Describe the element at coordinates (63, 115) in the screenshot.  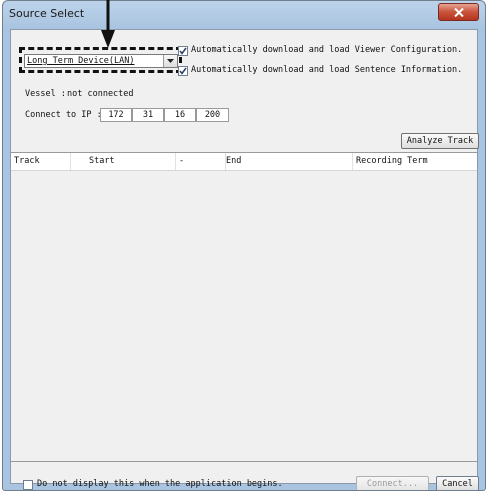
I see `connect-ip-label: Connect to IP :` at that location.